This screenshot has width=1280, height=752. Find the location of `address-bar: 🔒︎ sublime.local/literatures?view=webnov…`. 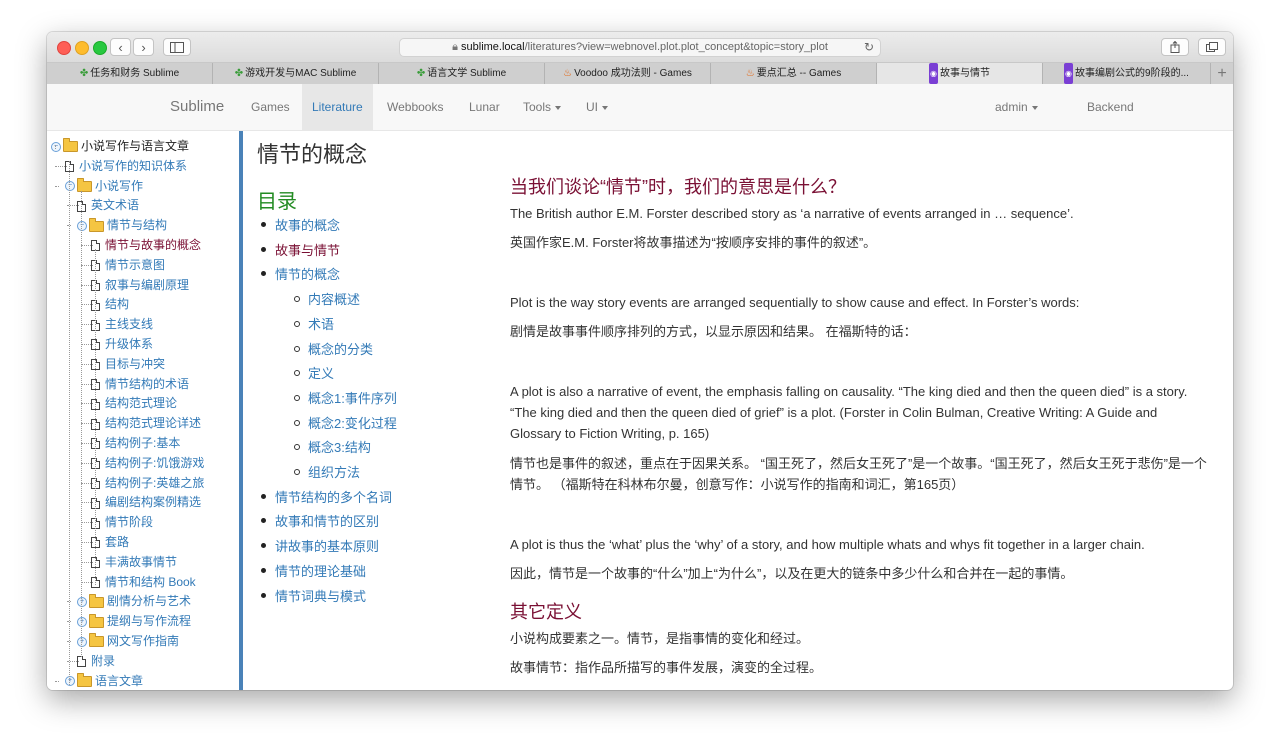

address-bar: 🔒︎ sublime.local/literatures?view=webnov… is located at coordinates (640, 47).